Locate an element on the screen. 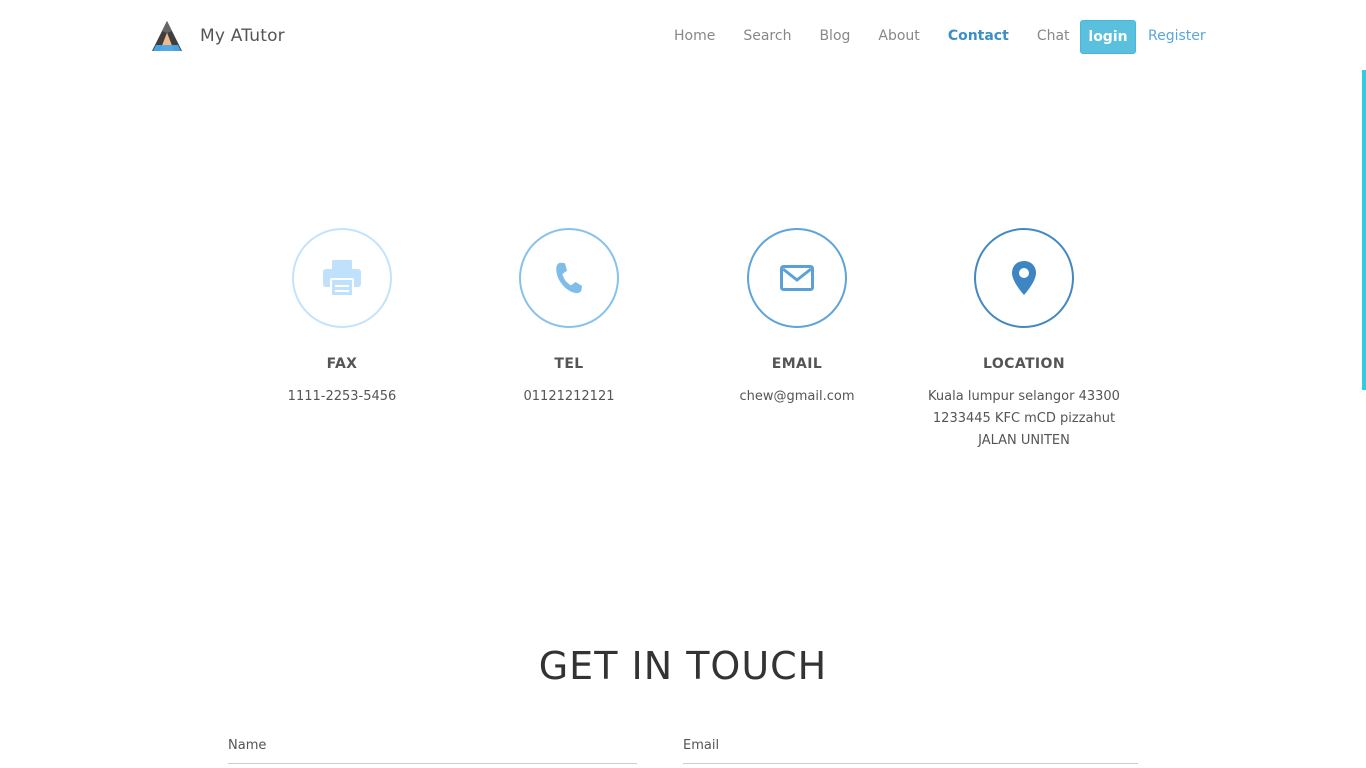 The width and height of the screenshot is (1366, 768). login-button: login is located at coordinates (1108, 37).